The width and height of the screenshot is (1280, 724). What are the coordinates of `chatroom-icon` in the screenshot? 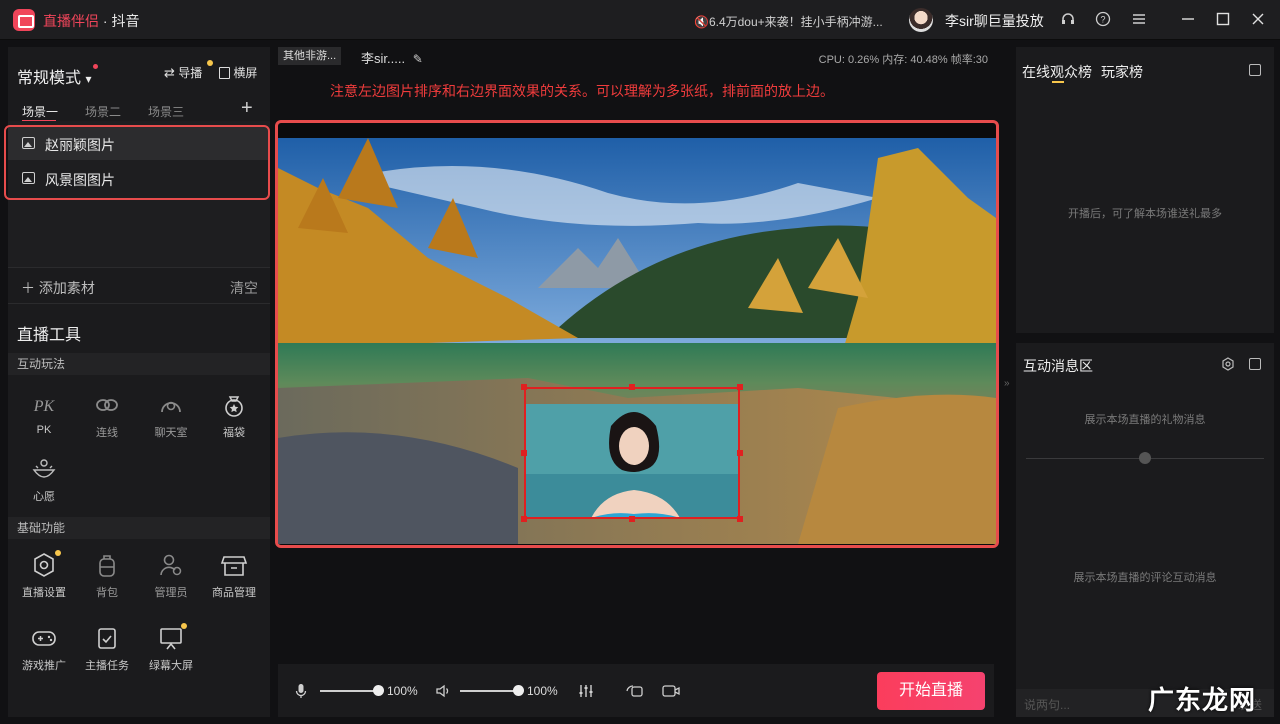 It's located at (171, 405).